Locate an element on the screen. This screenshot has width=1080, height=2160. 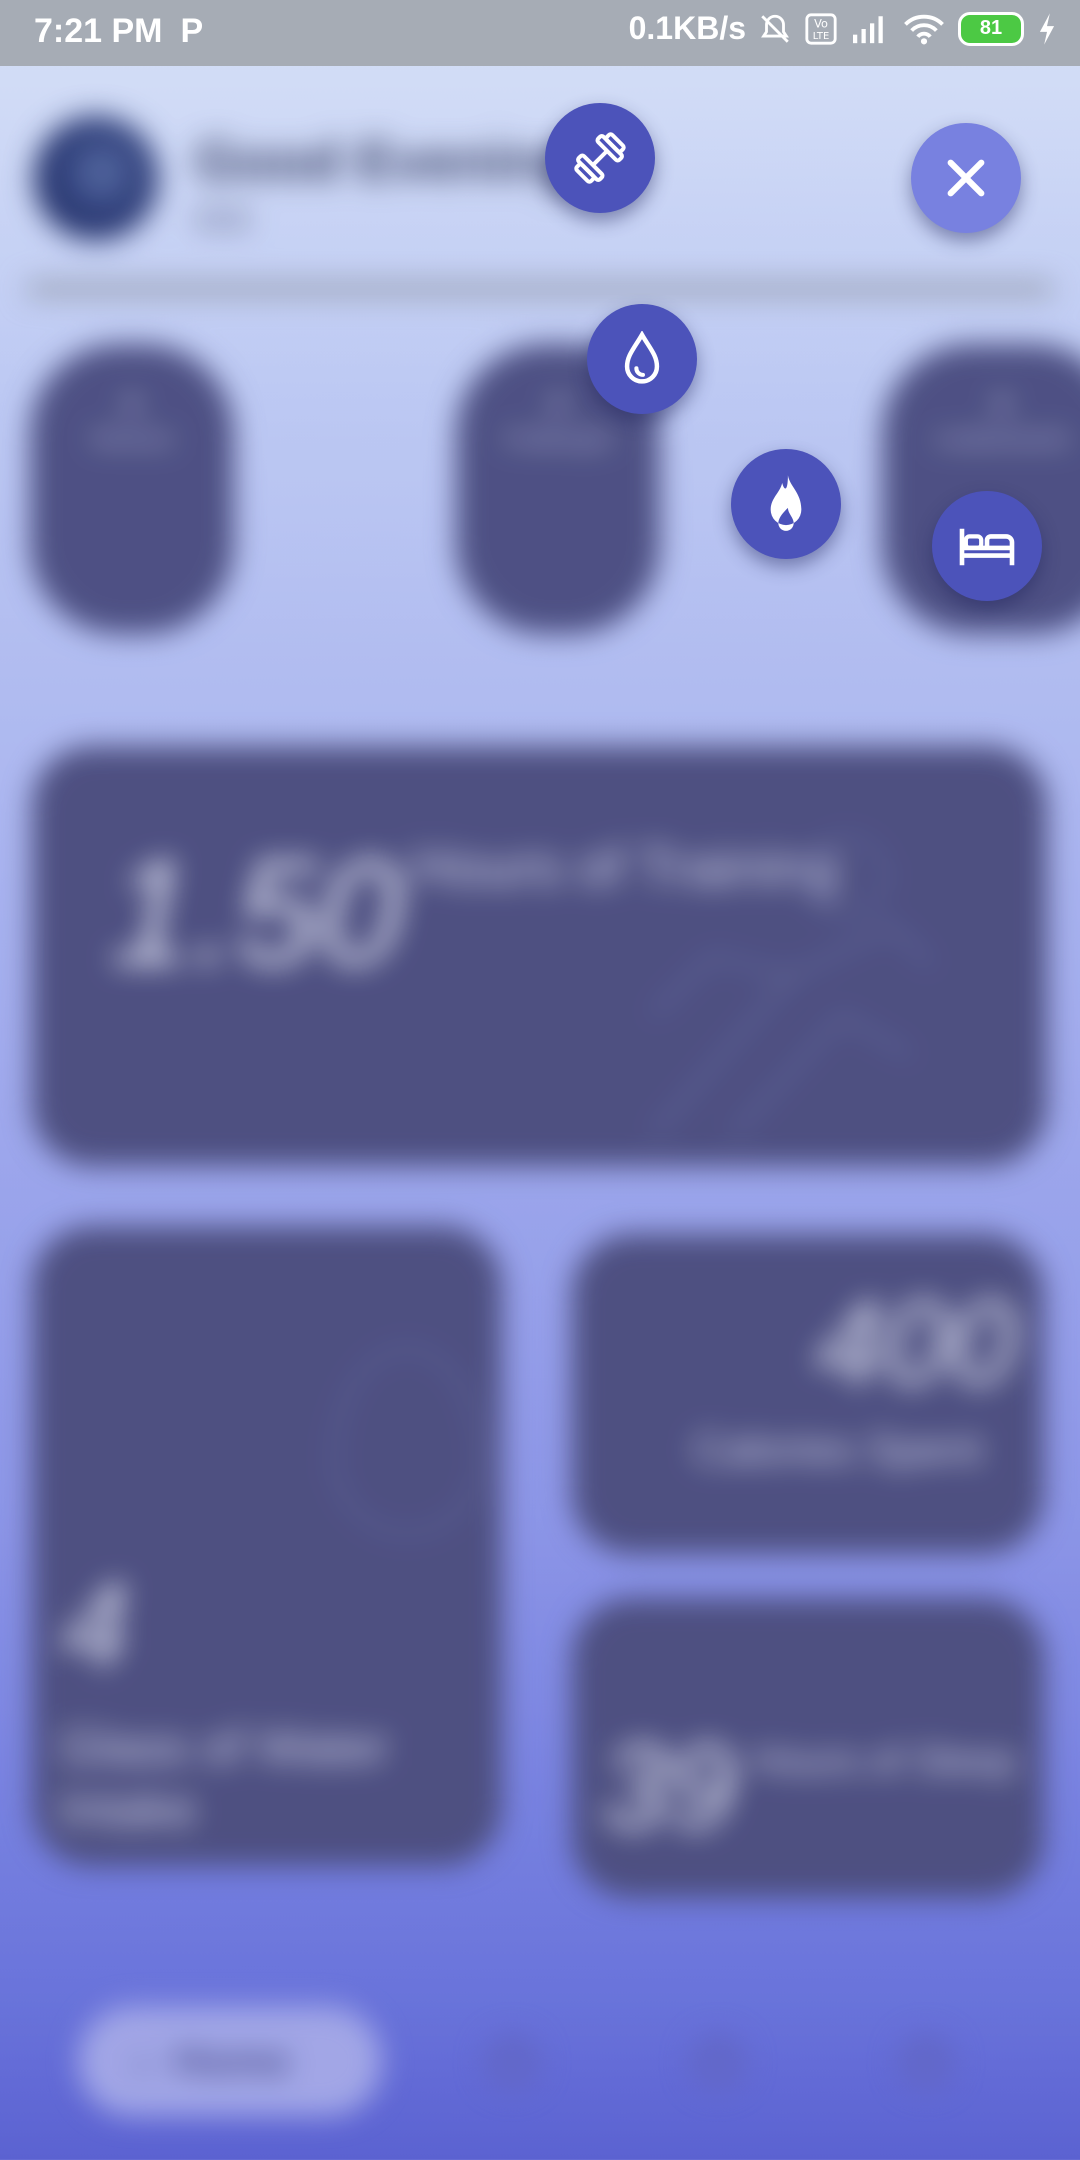
workout-fab is located at coordinates (600, 158).